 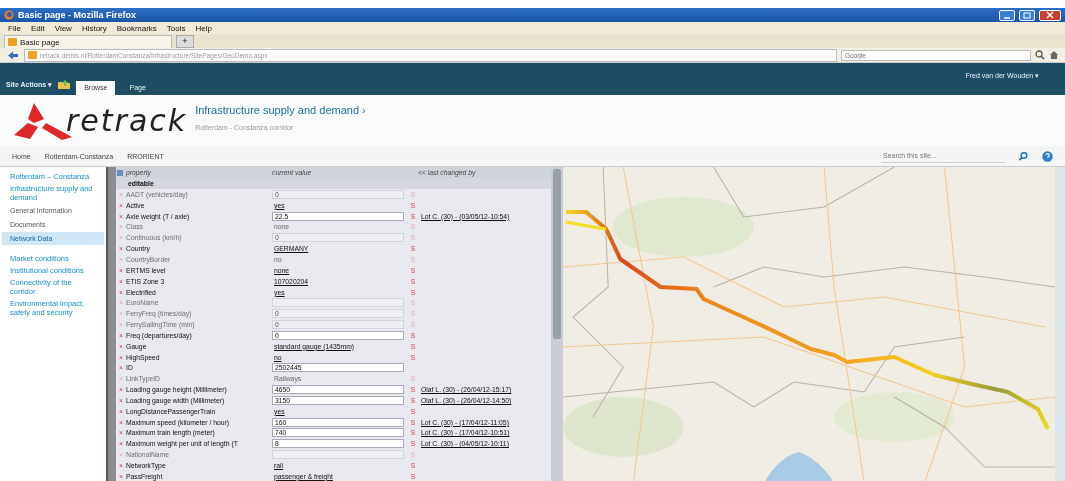 I want to click on home-icon, so click(x=1054, y=55).